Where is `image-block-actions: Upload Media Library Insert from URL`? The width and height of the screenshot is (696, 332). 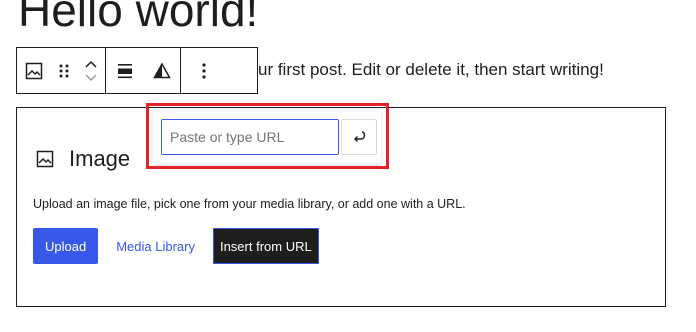
image-block-actions: Upload Media Library Insert from URL is located at coordinates (176, 246).